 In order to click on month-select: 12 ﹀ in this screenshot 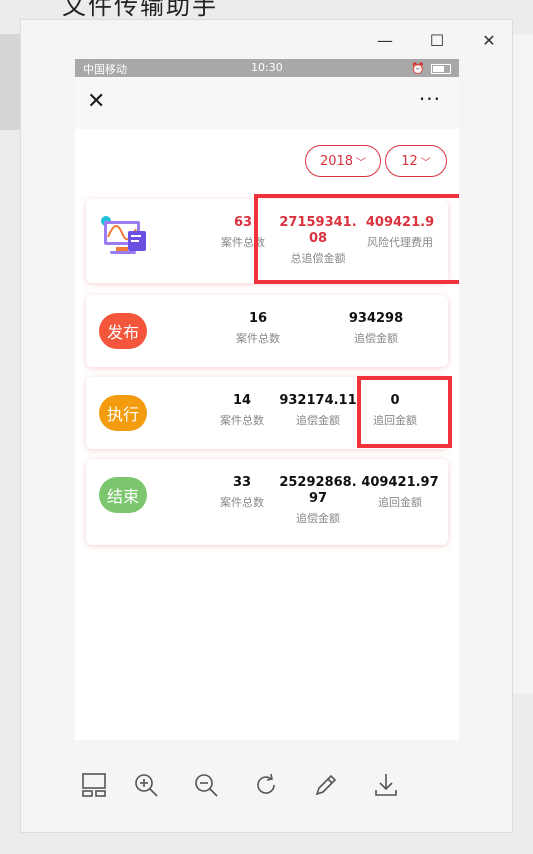, I will do `click(416, 161)`.